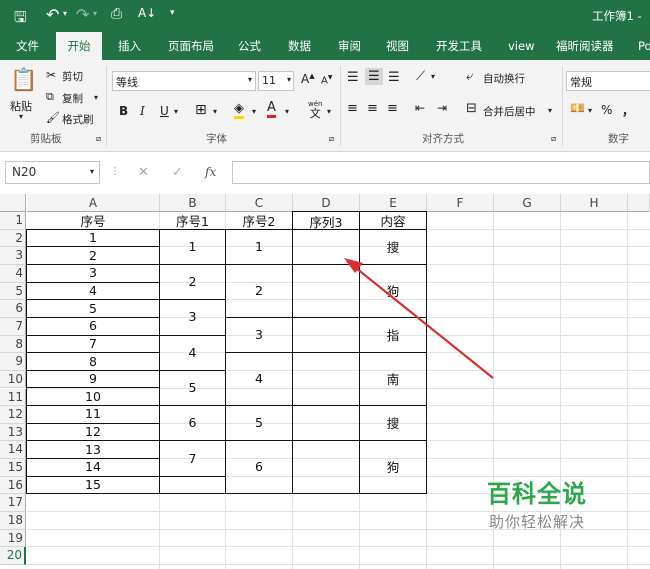 The height and width of the screenshot is (569, 650). Describe the element at coordinates (147, 13) in the screenshot. I see `sort-icon: A↓` at that location.